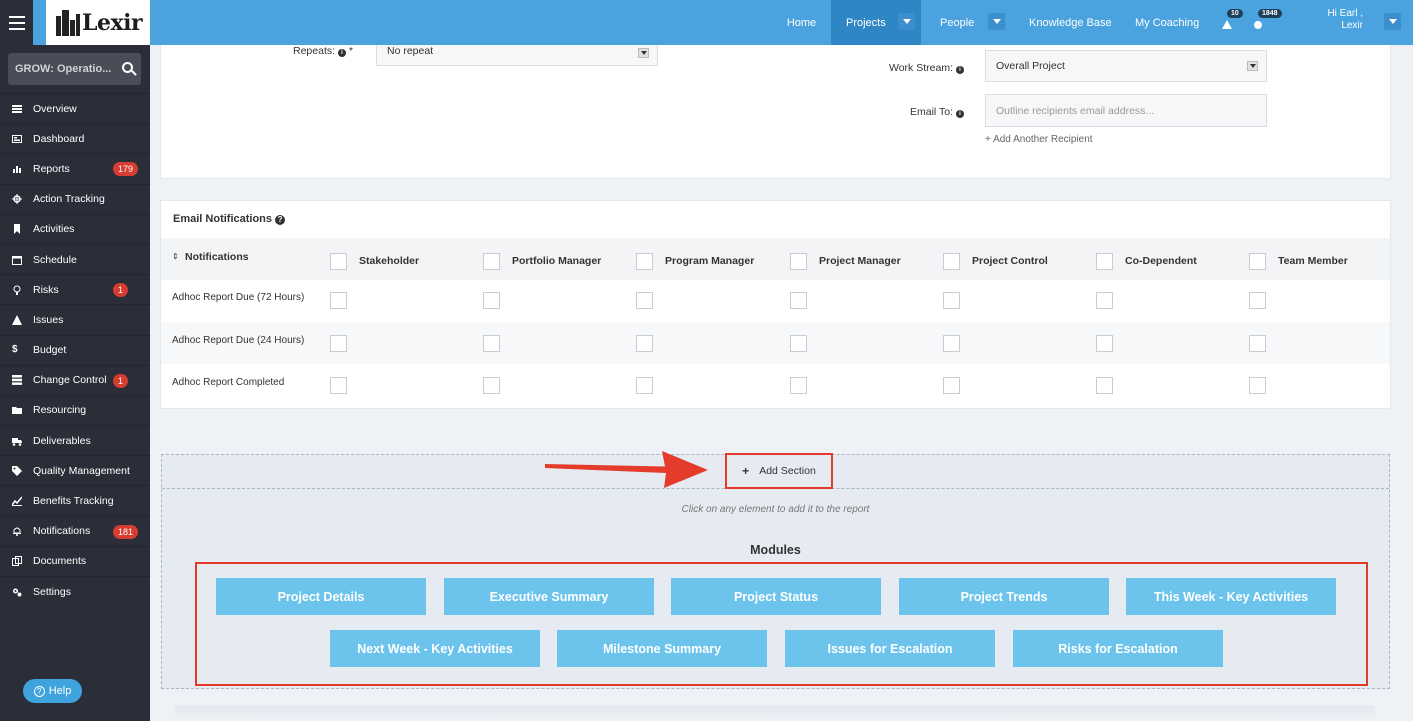  What do you see at coordinates (39, 691) in the screenshot?
I see `question-icon: ?` at bounding box center [39, 691].